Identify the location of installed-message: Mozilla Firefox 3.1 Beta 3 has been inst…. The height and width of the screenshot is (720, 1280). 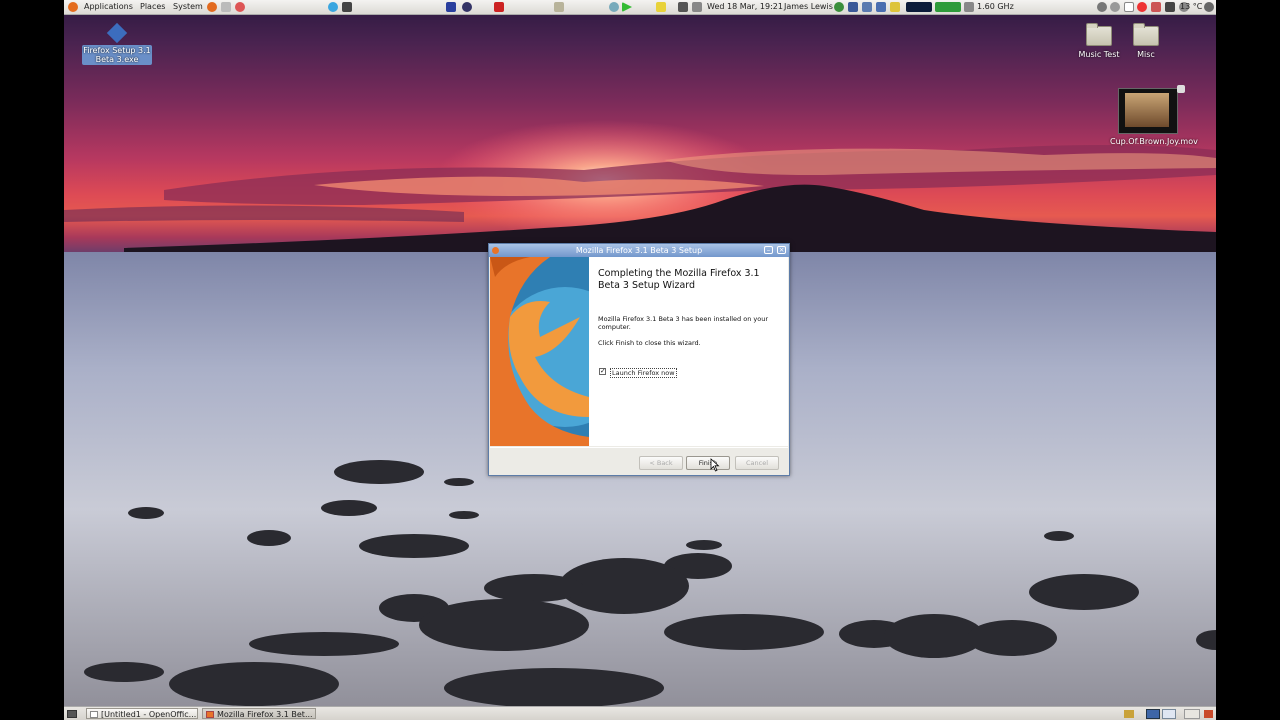
(683, 323).